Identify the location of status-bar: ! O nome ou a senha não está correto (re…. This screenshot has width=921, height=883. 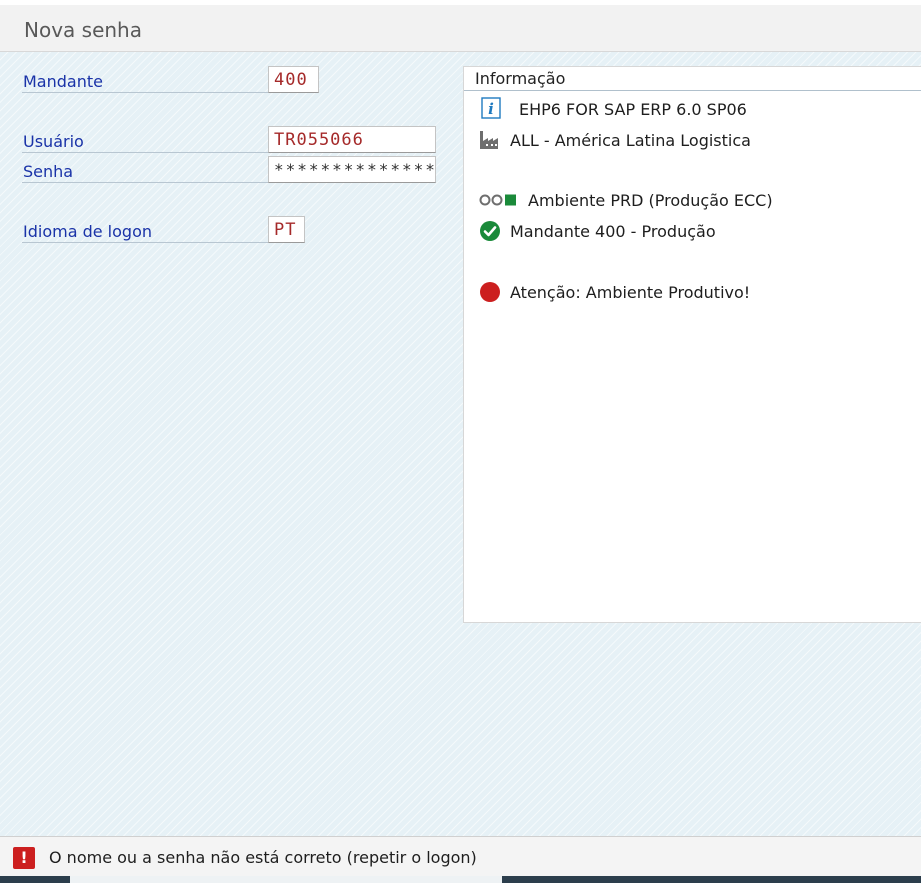
(460, 856).